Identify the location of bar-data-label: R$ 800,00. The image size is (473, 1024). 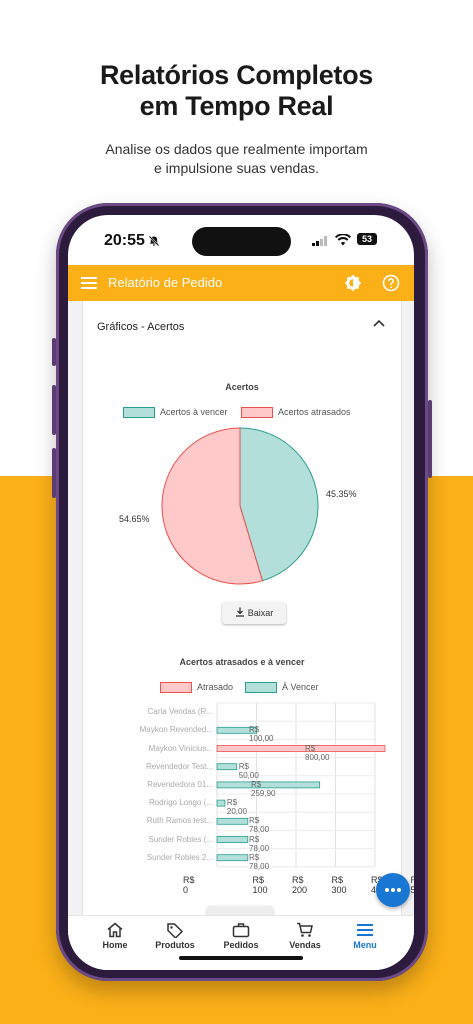
(317, 752).